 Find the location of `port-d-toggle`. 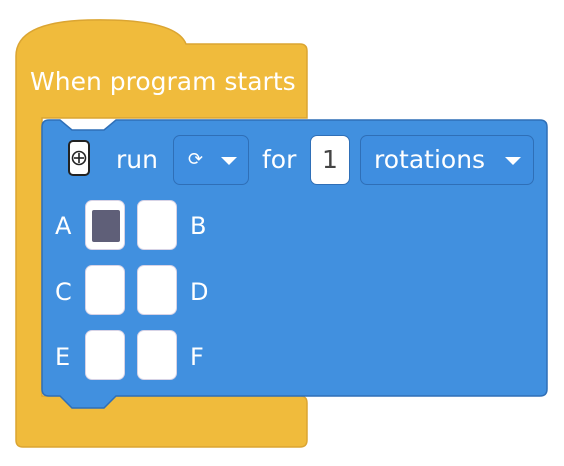

port-d-toggle is located at coordinates (157, 290).